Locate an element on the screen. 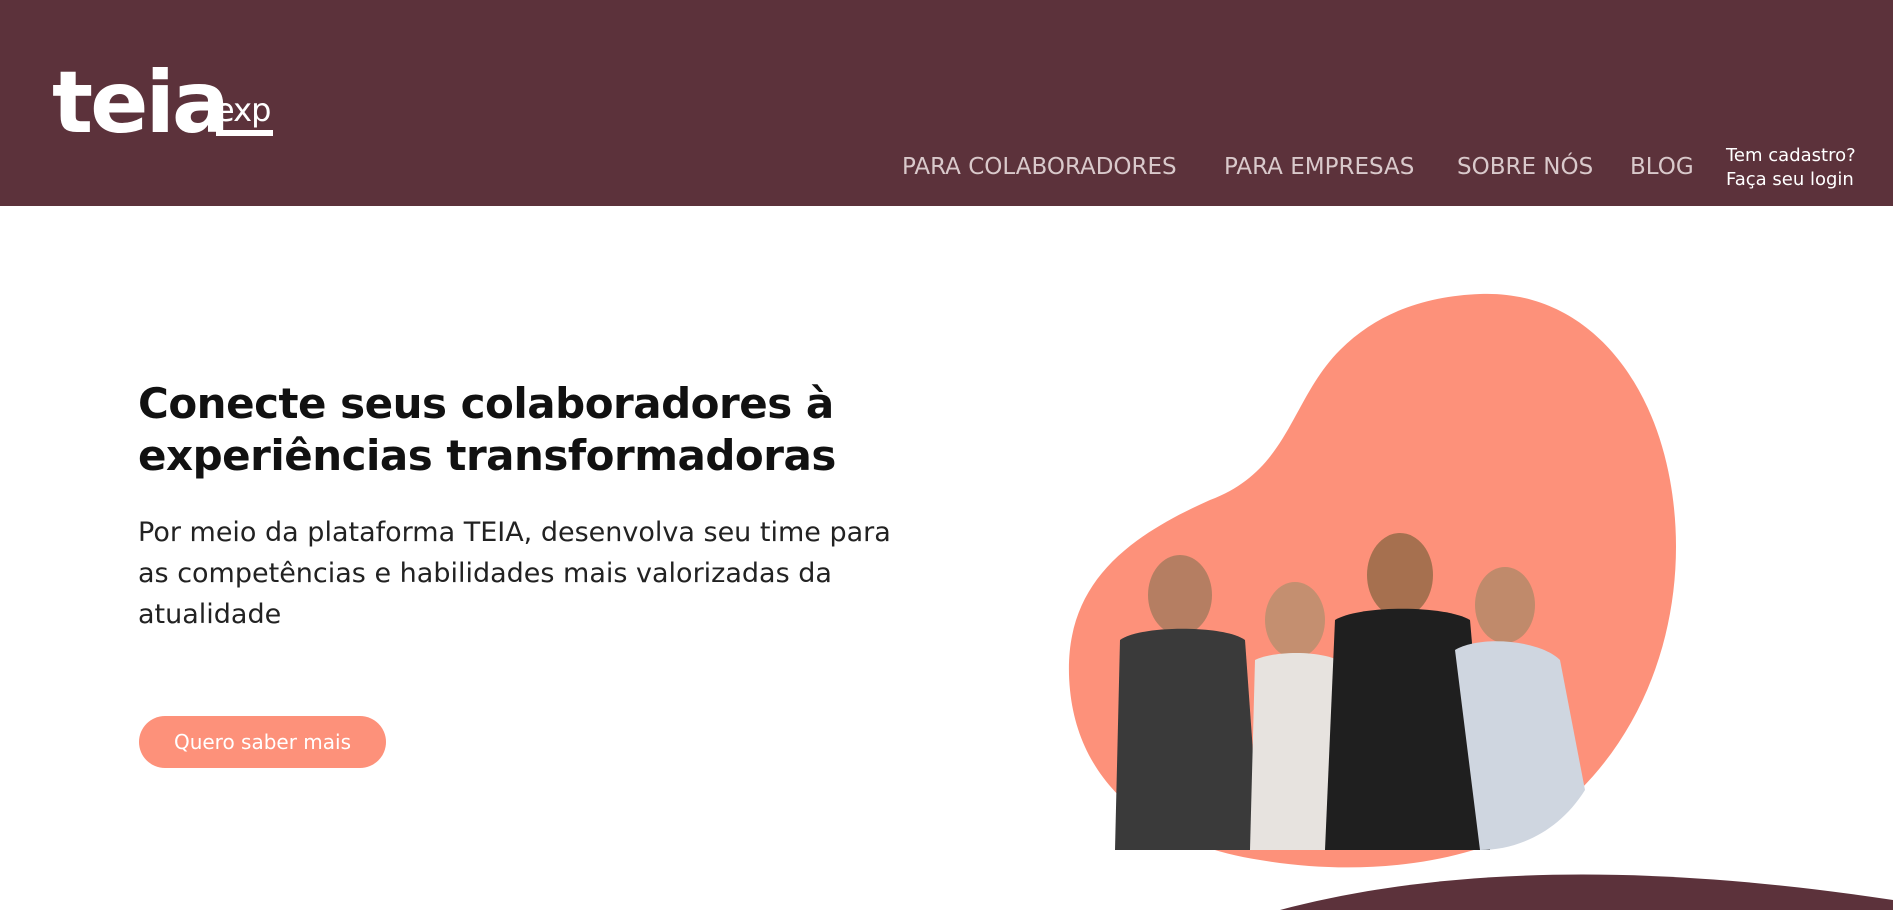 This screenshot has height=910, width=1893. footer-wave-shape is located at coordinates (1586, 892).